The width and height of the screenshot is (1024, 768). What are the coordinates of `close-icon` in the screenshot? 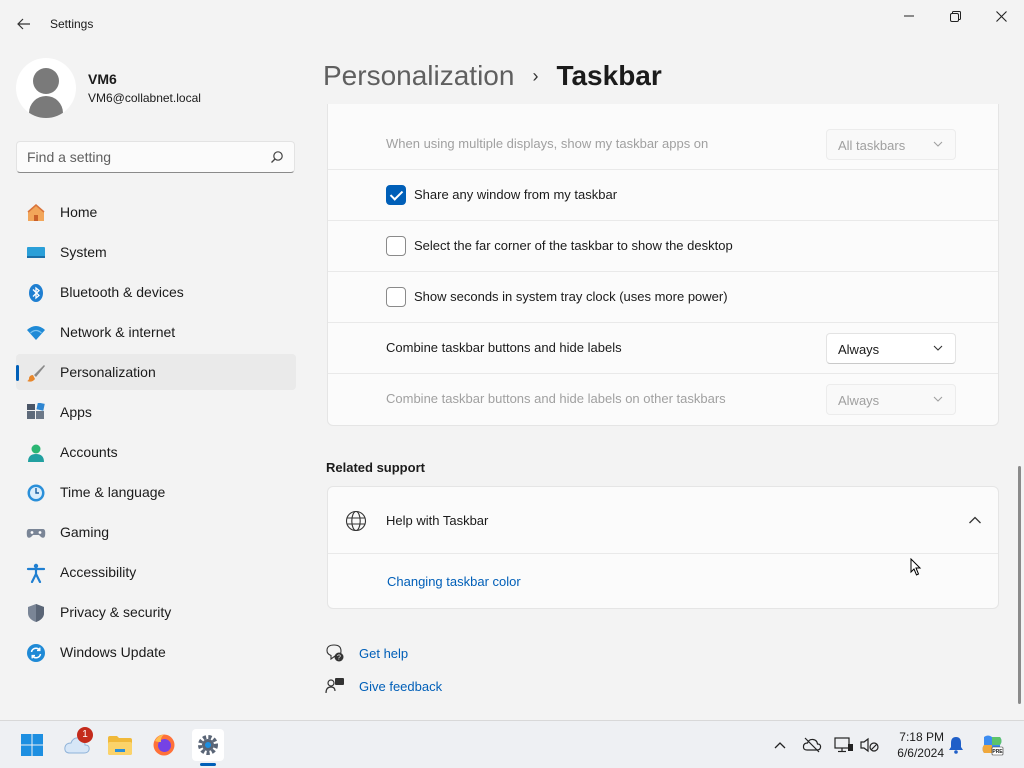 It's located at (1001, 16).